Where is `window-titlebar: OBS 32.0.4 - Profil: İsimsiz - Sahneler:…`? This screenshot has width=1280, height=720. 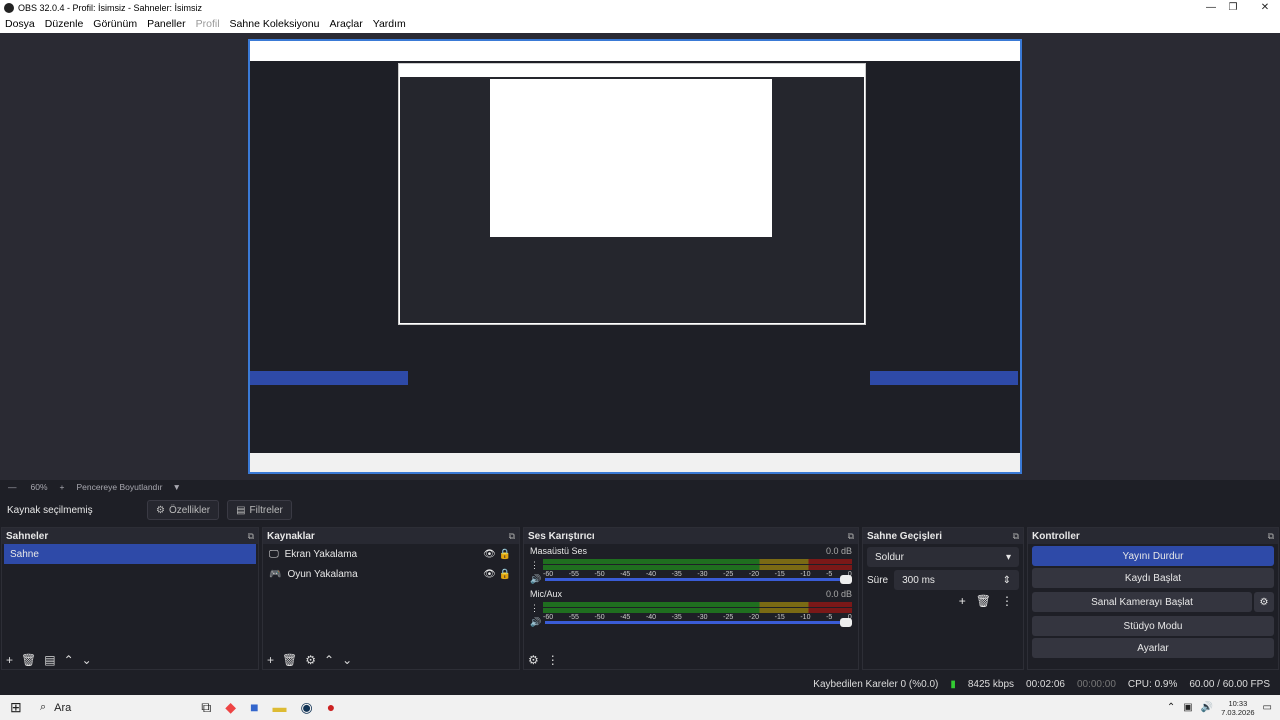
window-titlebar: OBS 32.0.4 - Profil: İsimsiz - Sahneler:… is located at coordinates (640, 7).